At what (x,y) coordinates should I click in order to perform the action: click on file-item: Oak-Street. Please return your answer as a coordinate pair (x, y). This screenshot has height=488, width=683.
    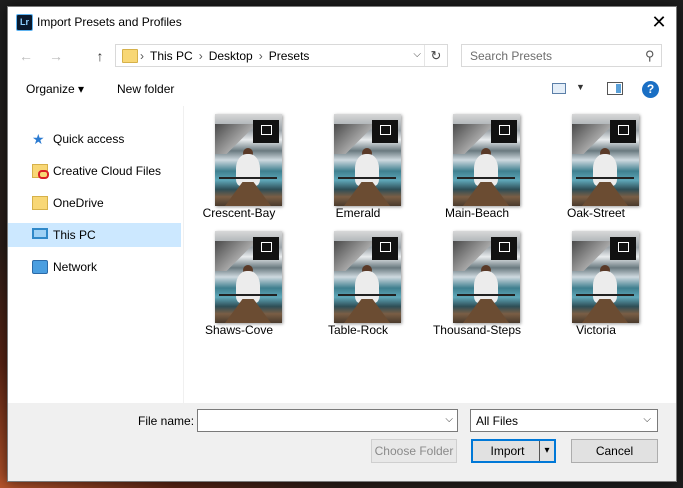
    Looking at the image, I should click on (596, 163).